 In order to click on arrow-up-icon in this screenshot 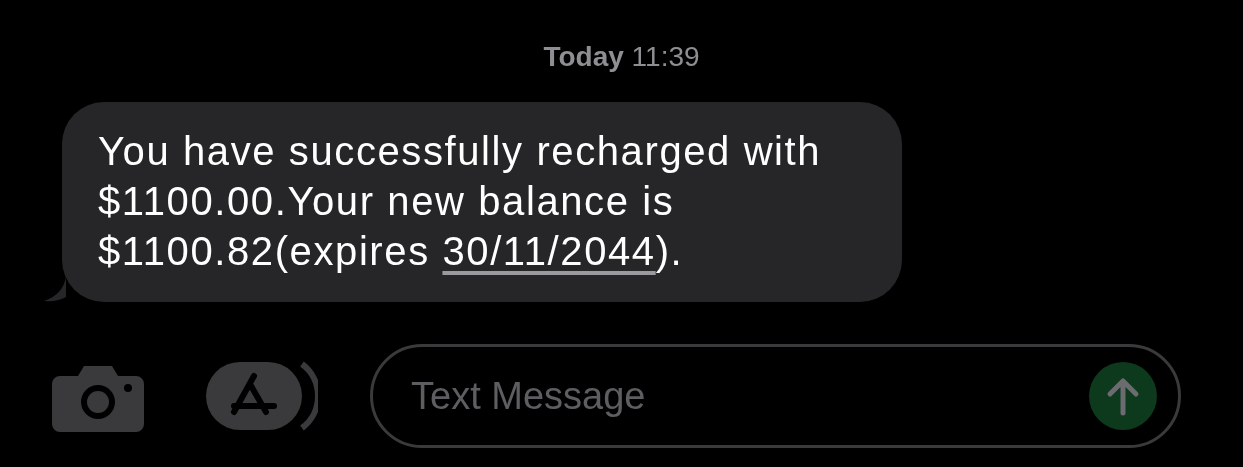, I will do `click(1123, 396)`.